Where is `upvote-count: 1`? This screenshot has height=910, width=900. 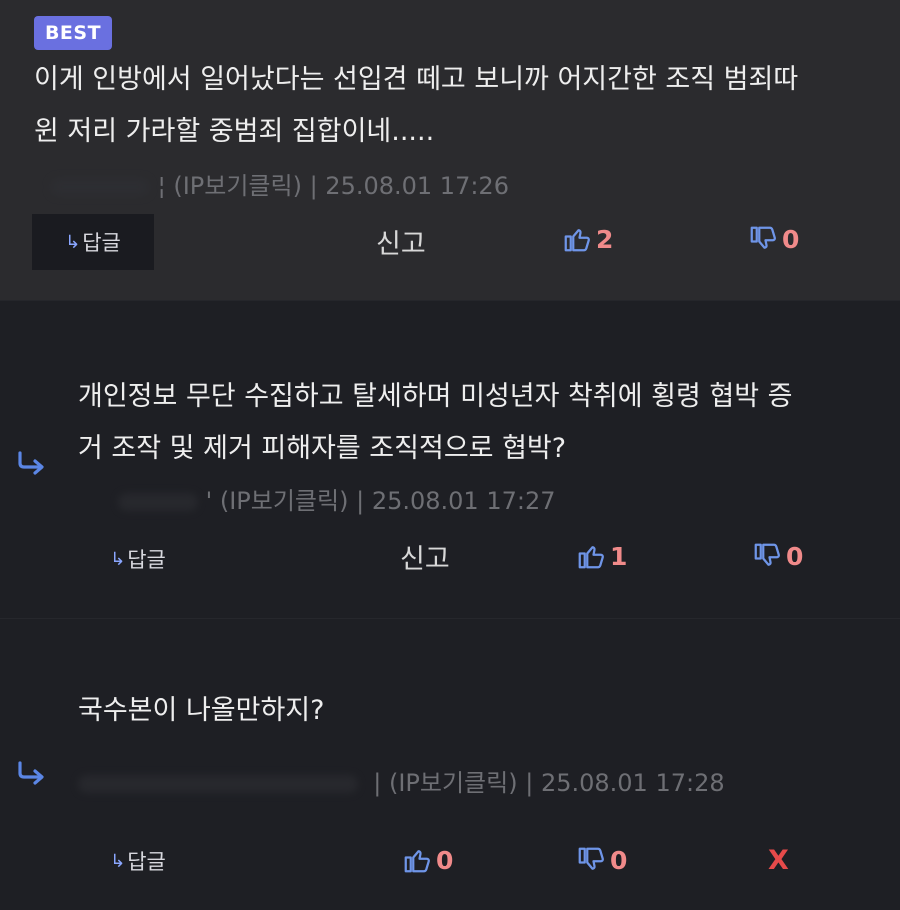 upvote-count: 1 is located at coordinates (619, 556).